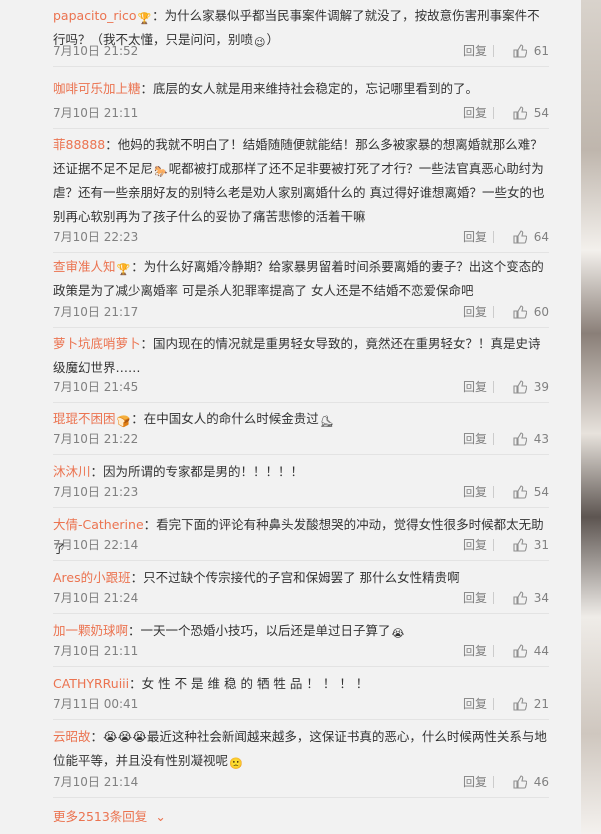 The height and width of the screenshot is (834, 601). Describe the element at coordinates (96, 312) in the screenshot. I see `comment-time: 7月10日 21:17` at that location.